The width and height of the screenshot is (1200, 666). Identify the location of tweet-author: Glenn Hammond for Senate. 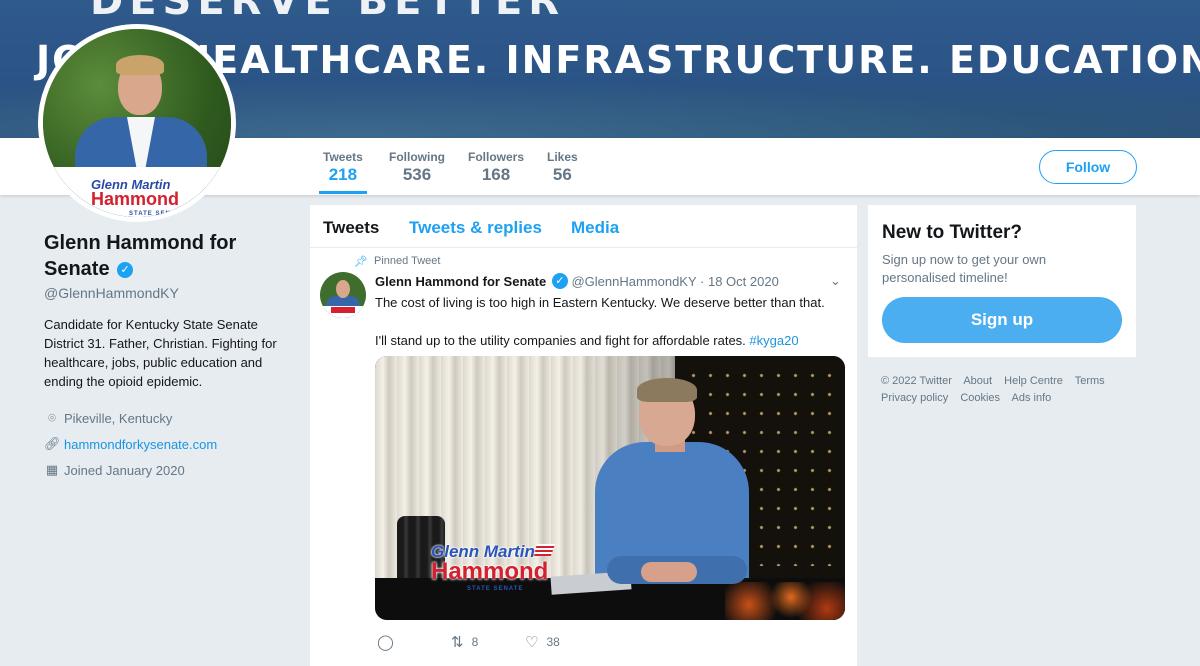
(460, 281).